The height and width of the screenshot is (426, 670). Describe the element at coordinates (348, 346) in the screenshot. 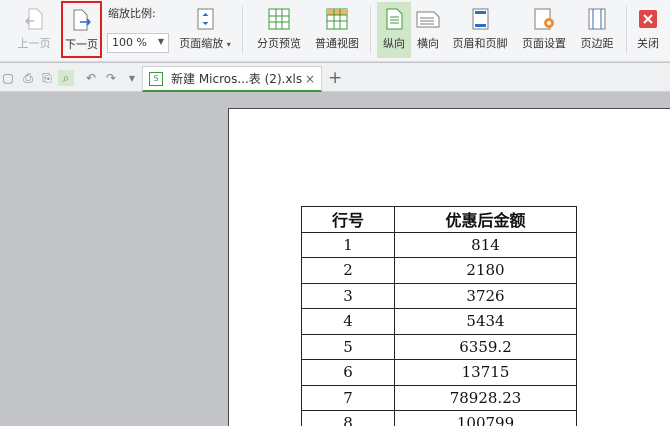

I see `row-number-cell: 5` at that location.